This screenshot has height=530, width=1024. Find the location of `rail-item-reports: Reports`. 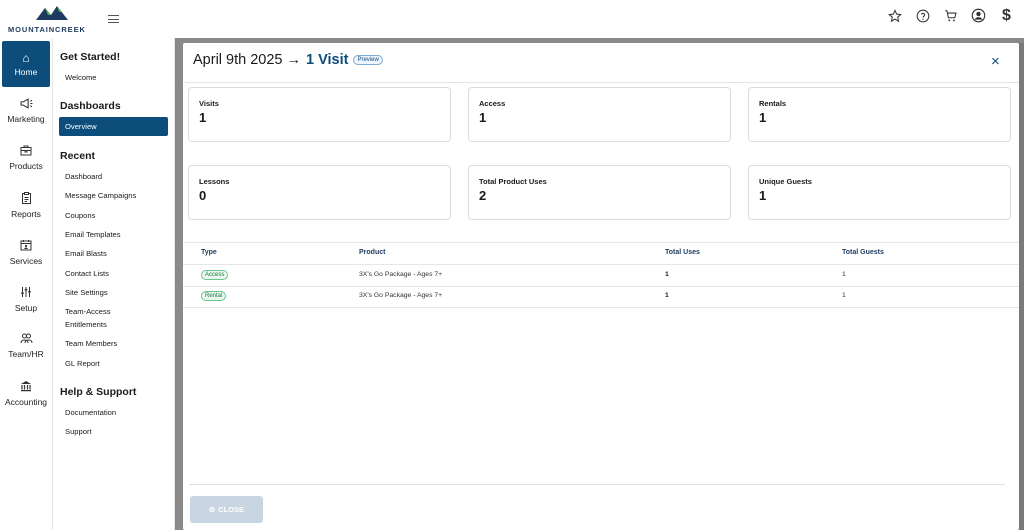

rail-item-reports: Reports is located at coordinates (26, 205).